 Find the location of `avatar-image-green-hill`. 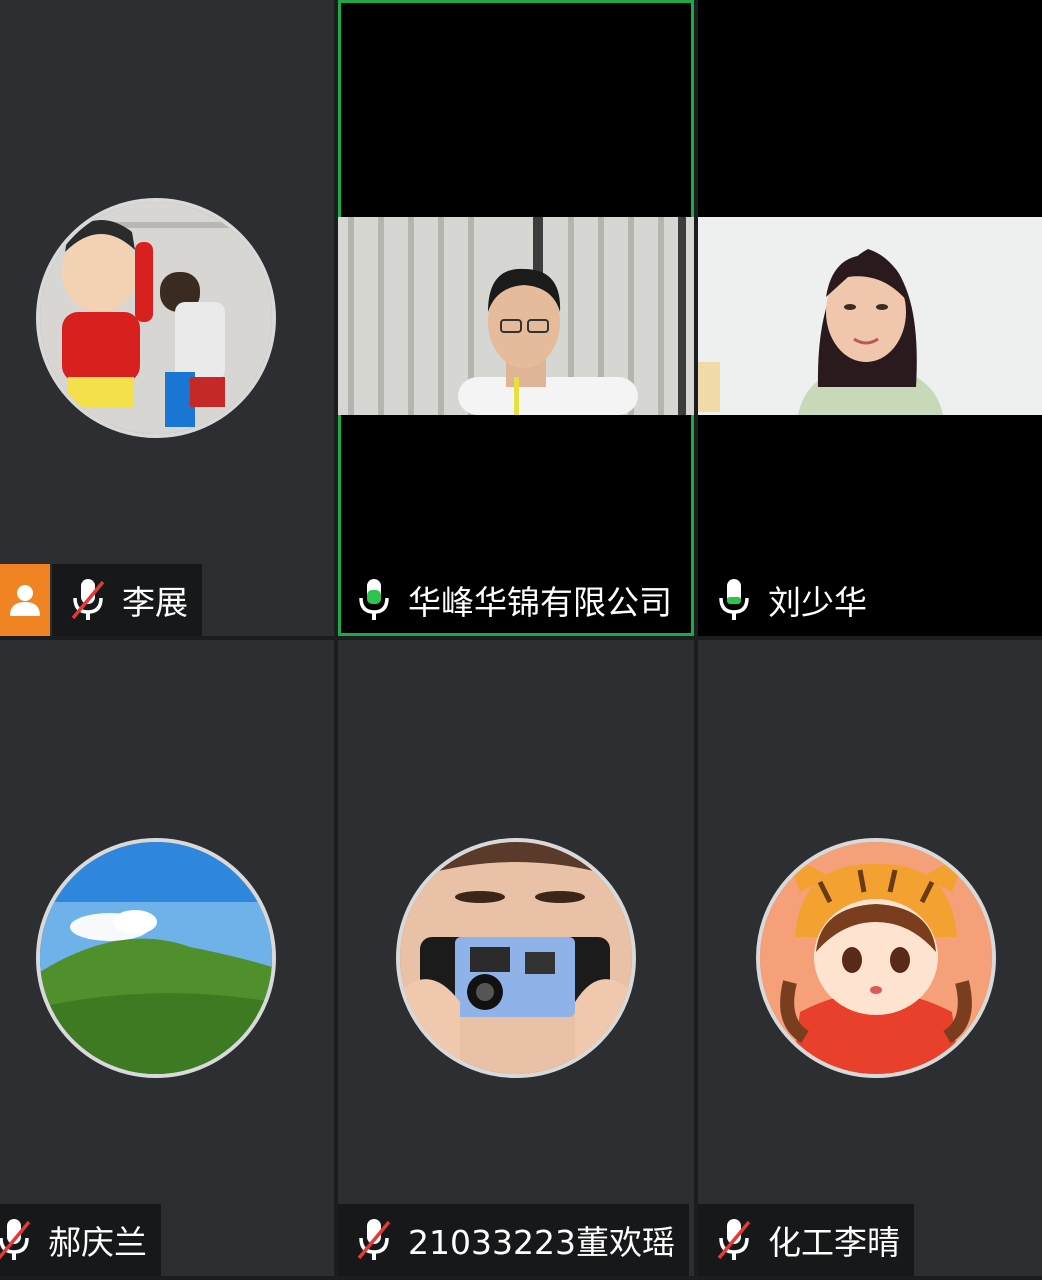

avatar-image-green-hill is located at coordinates (156, 958).